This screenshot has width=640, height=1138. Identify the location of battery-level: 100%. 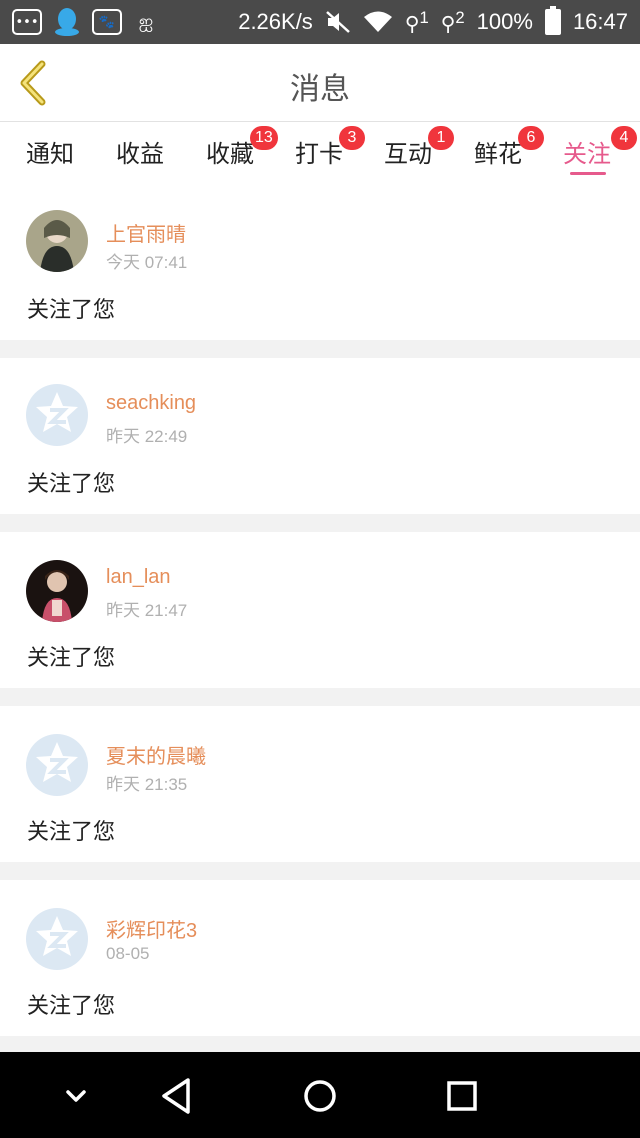
(504, 21).